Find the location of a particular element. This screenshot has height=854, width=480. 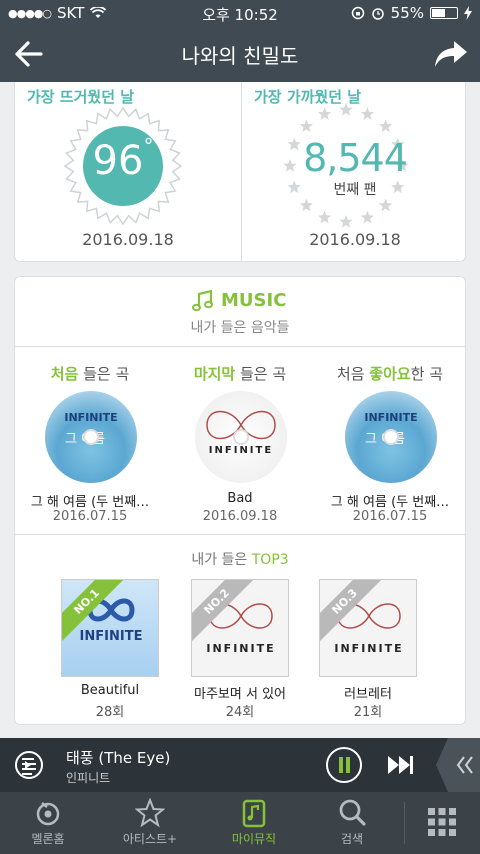

music-note-icon is located at coordinates (202, 300).